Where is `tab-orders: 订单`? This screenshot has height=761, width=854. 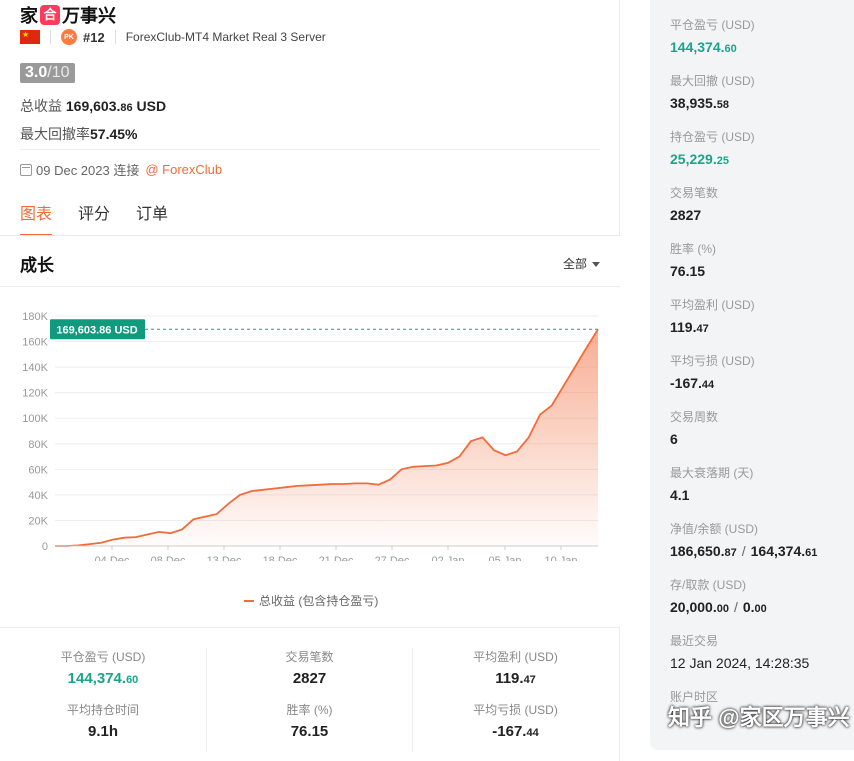 tab-orders: 订单 is located at coordinates (152, 218).